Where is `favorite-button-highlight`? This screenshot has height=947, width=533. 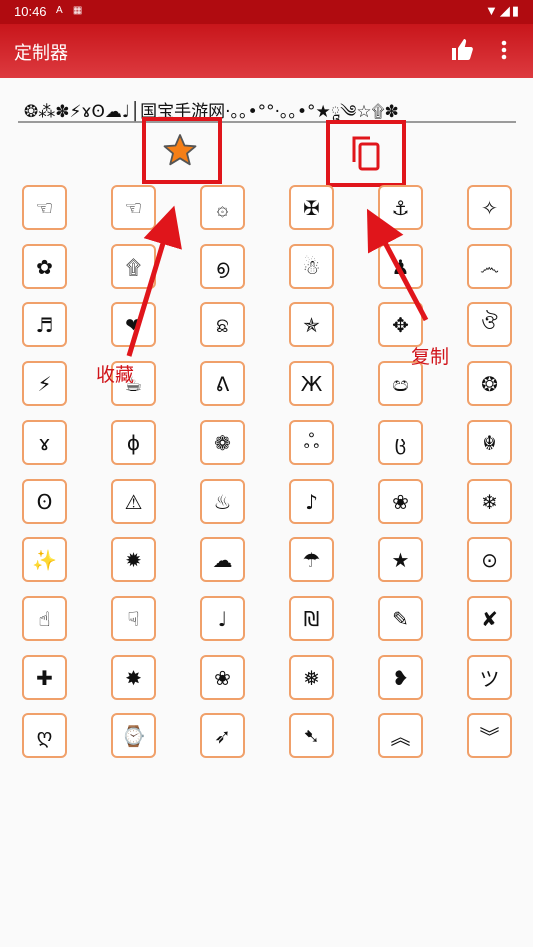 favorite-button-highlight is located at coordinates (182, 150).